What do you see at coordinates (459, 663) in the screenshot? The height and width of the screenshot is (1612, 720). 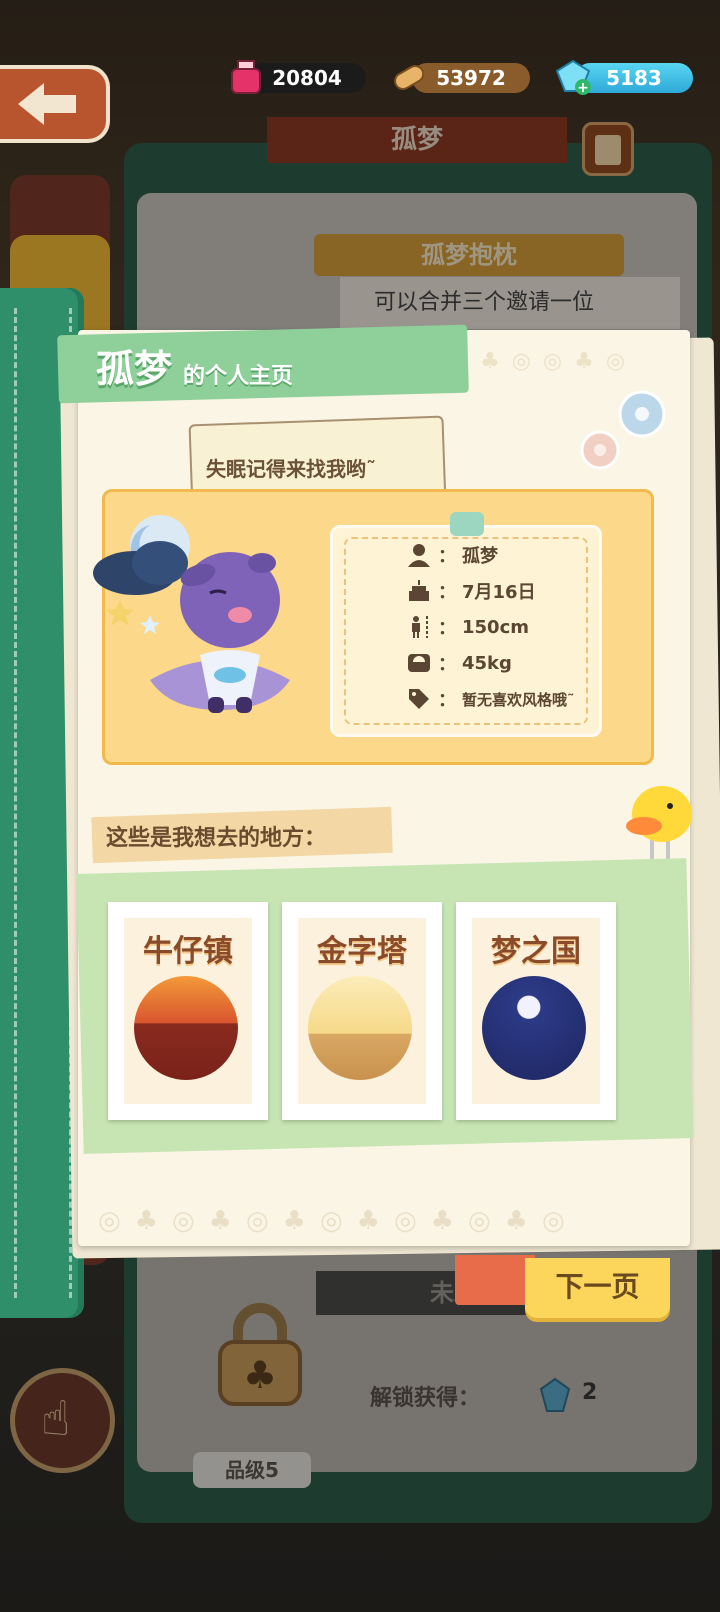 I see `info-row-weight: ： 45kg` at bounding box center [459, 663].